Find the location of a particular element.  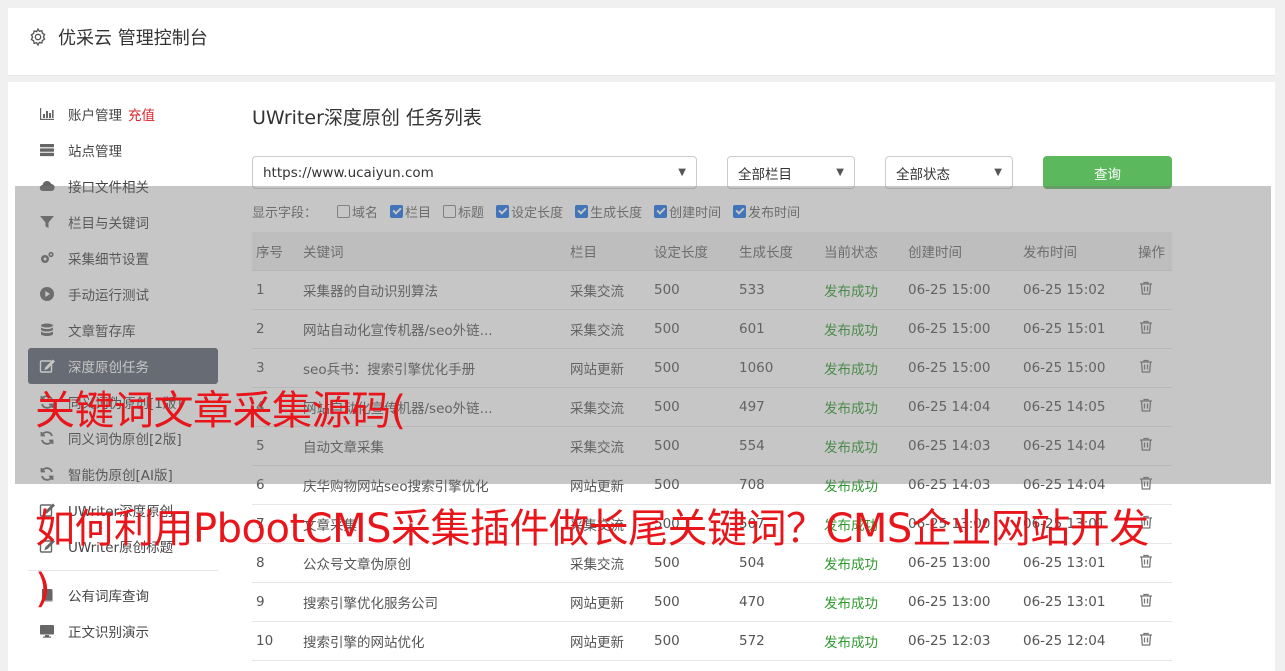

sidebar-item-label: 深度原创任务 is located at coordinates (108, 368).